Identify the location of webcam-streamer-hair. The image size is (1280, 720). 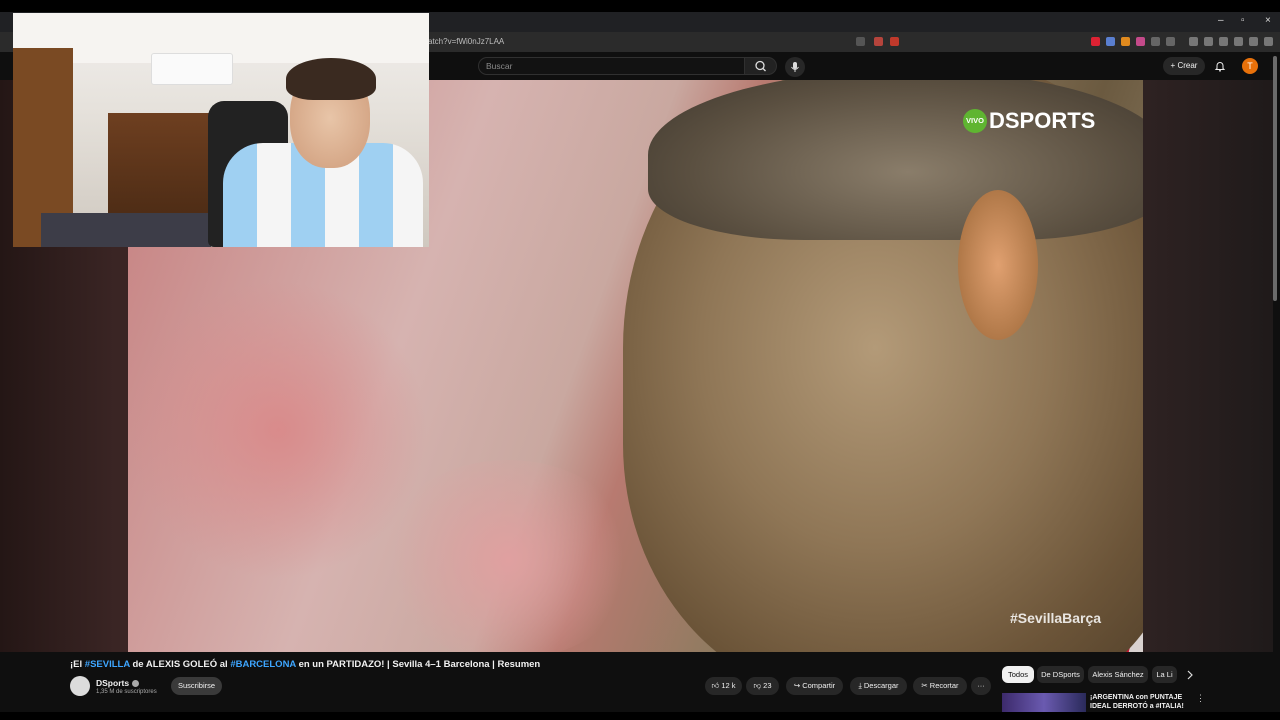
(331, 79).